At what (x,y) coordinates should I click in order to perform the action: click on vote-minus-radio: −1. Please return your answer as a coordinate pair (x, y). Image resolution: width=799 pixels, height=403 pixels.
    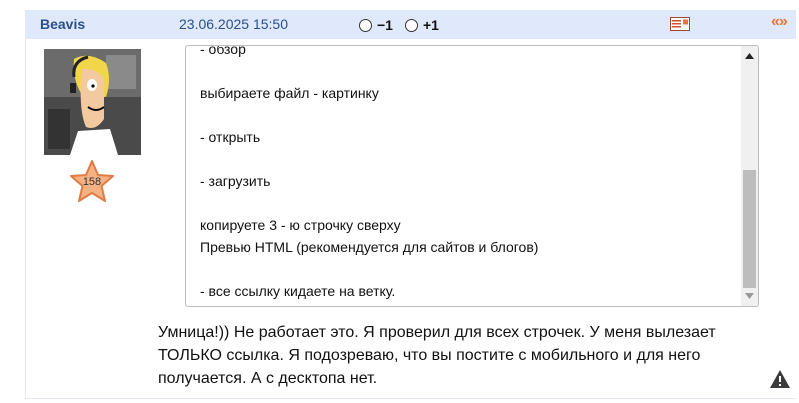
    Looking at the image, I should click on (376, 25).